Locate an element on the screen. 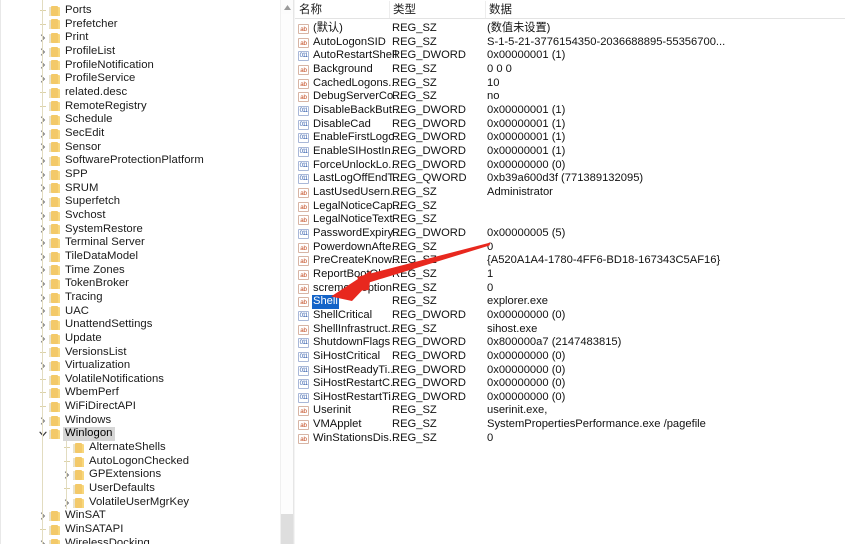 This screenshot has width=845, height=544. values-row: ab WinStationsDis... REG_SZ 0 is located at coordinates (570, 439).